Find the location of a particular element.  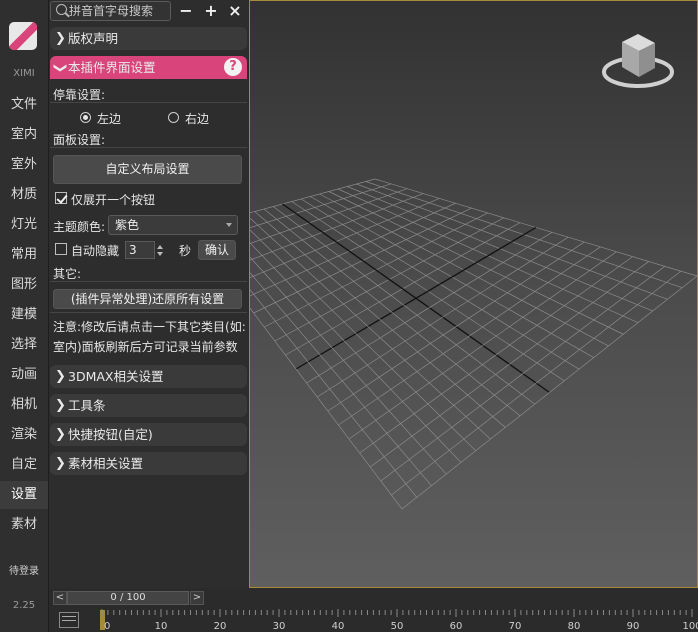

category-item: 灯光 is located at coordinates (24, 225).